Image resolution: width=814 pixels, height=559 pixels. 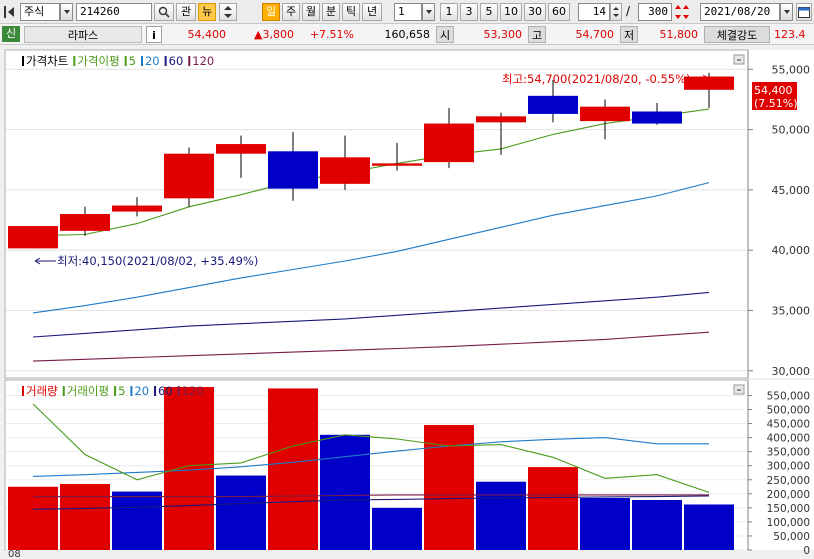 I want to click on volume-tick-label: 350,000, so click(x=788, y=453).